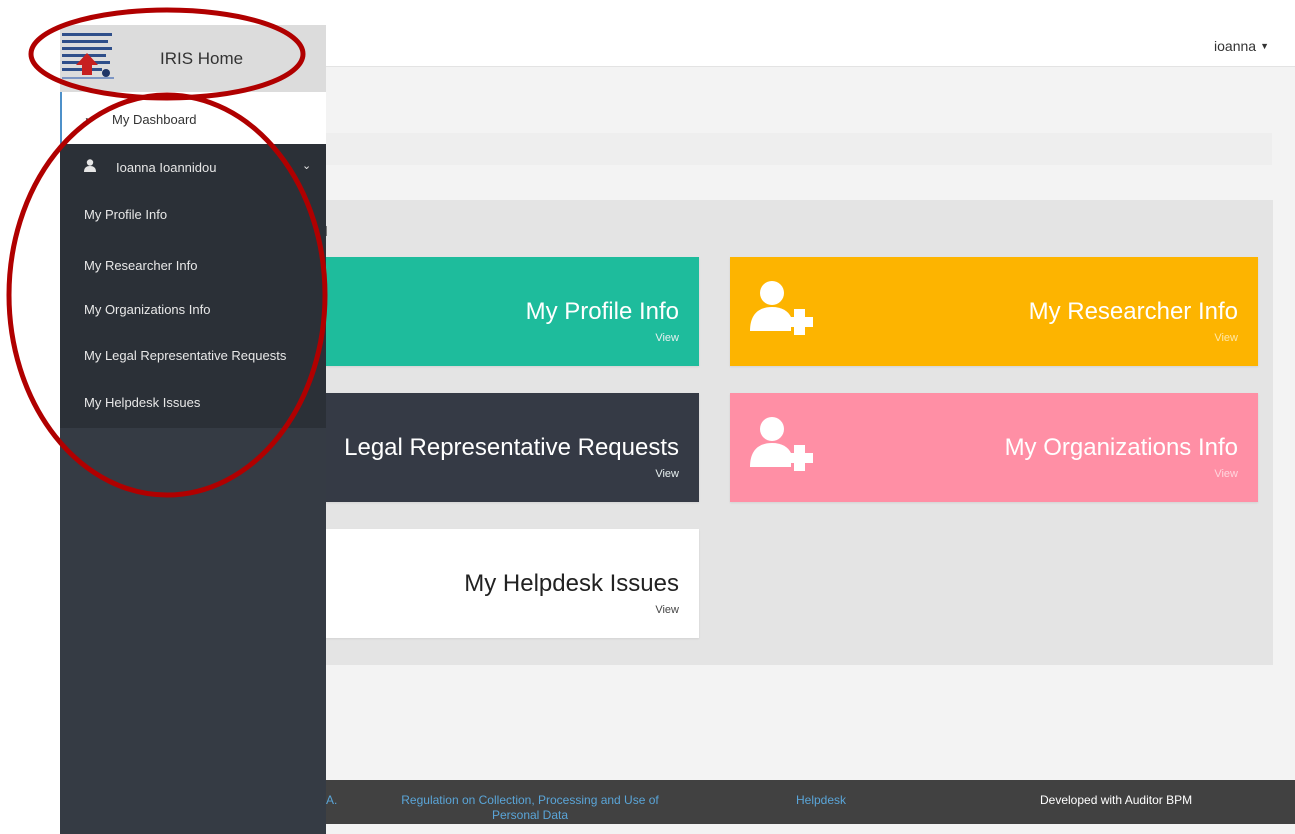 This screenshot has height=834, width=1295. I want to click on footer-link-partial: A., so click(331, 800).